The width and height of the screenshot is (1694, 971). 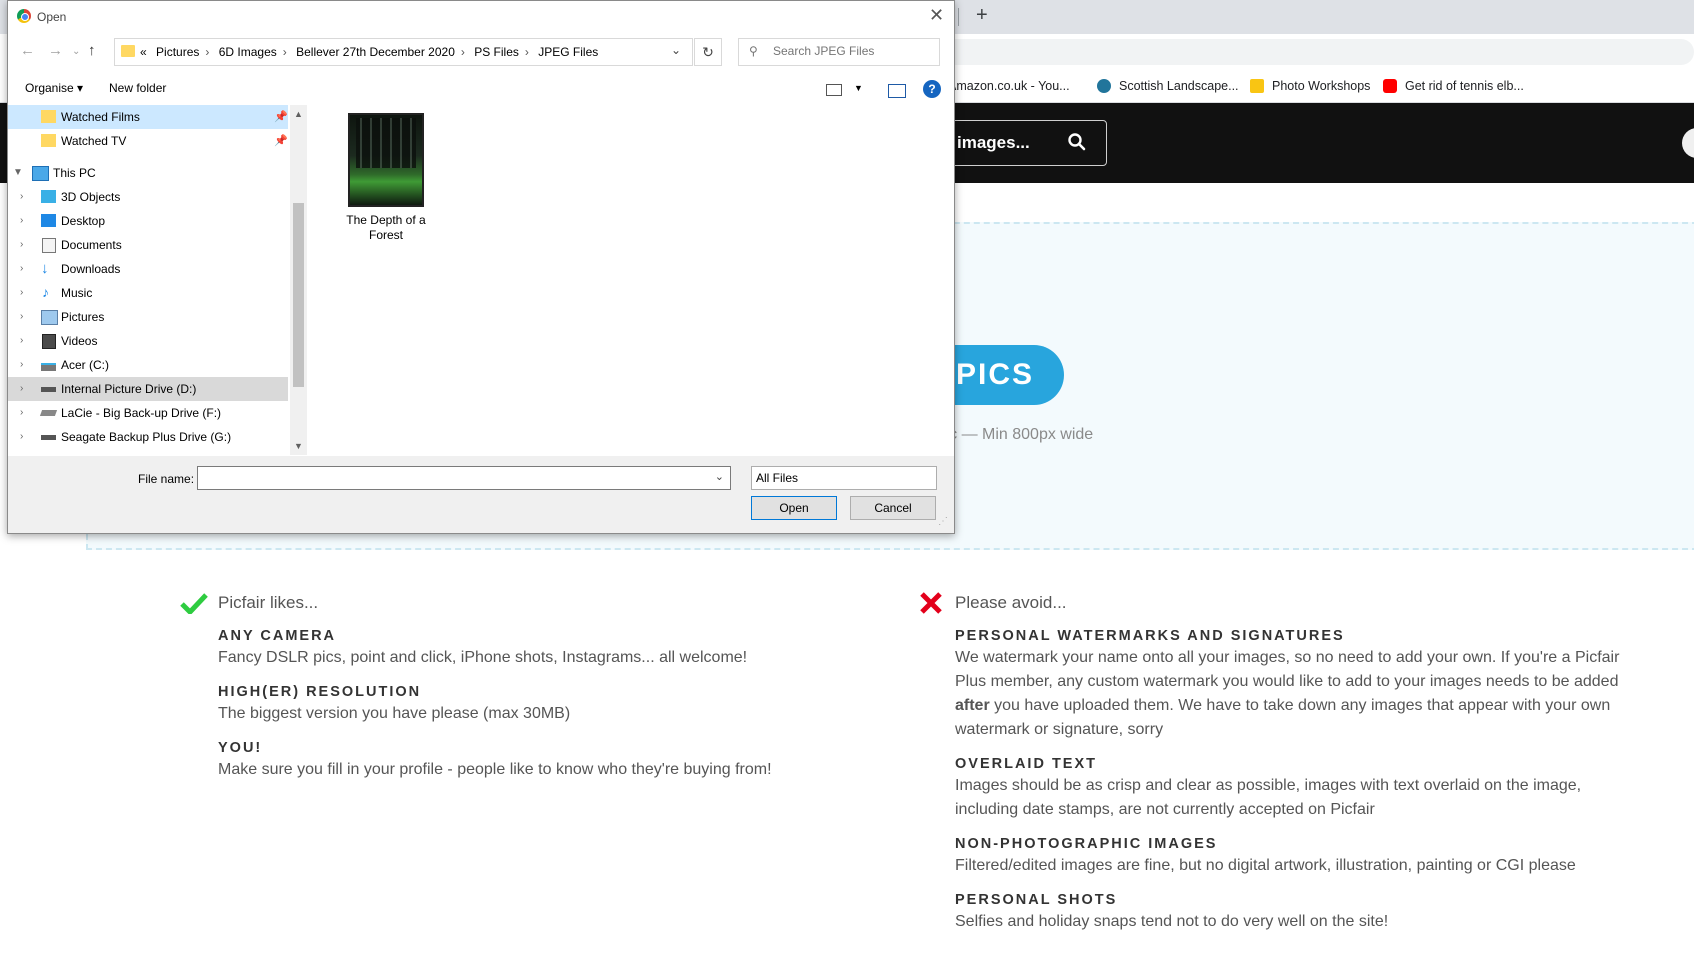 I want to click on scroll-down-icon: ▼, so click(x=298, y=446).